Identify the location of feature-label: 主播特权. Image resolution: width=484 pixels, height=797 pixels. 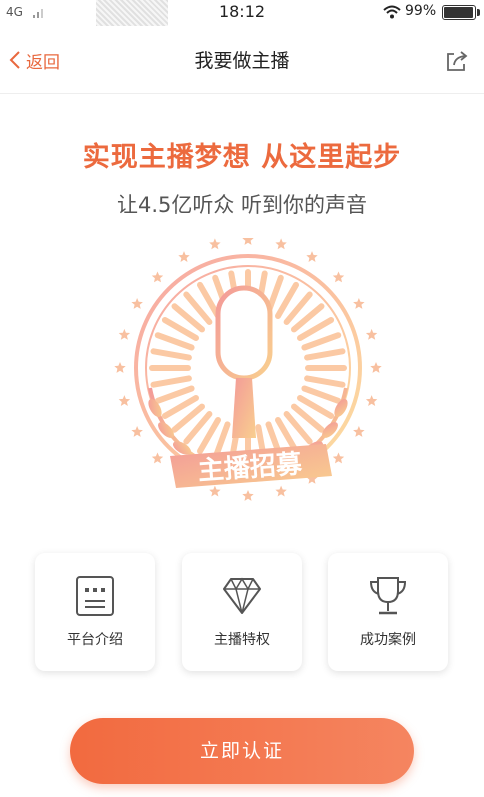
(242, 640).